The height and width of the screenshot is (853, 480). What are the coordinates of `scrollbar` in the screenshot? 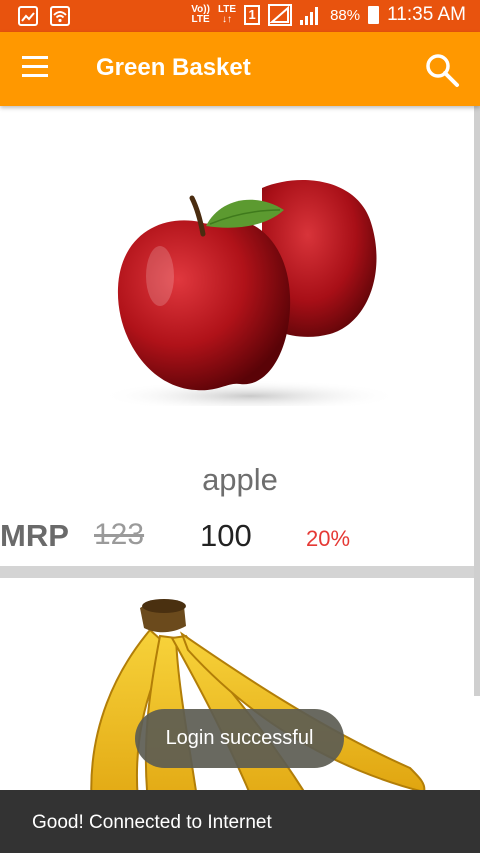 It's located at (477, 401).